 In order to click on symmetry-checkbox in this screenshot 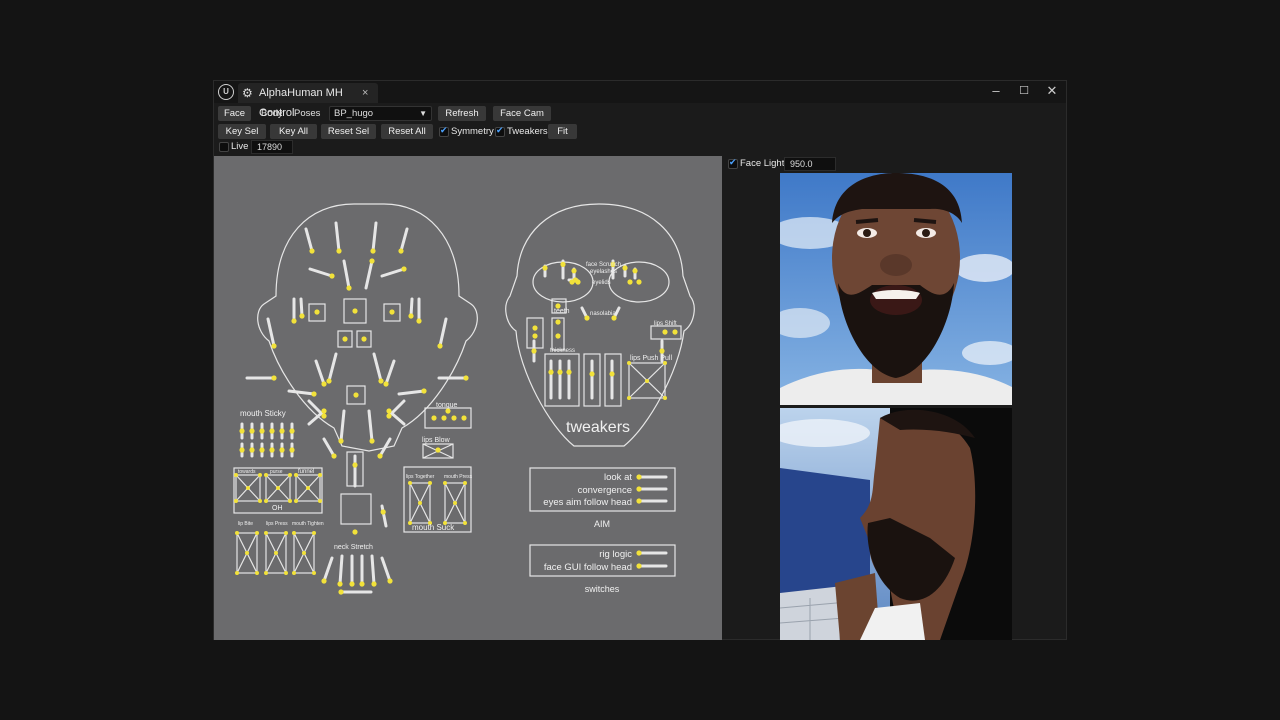, I will do `click(444, 131)`.